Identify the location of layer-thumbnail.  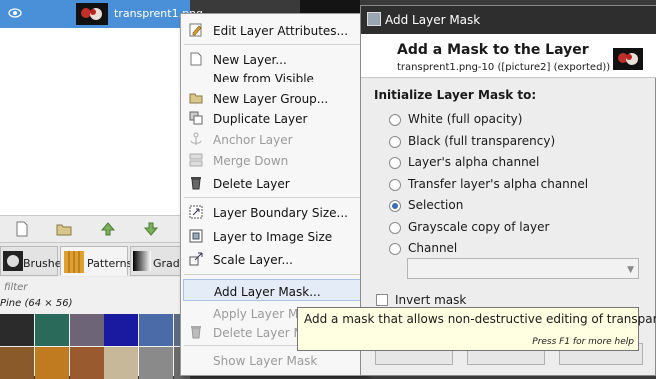
(92, 14).